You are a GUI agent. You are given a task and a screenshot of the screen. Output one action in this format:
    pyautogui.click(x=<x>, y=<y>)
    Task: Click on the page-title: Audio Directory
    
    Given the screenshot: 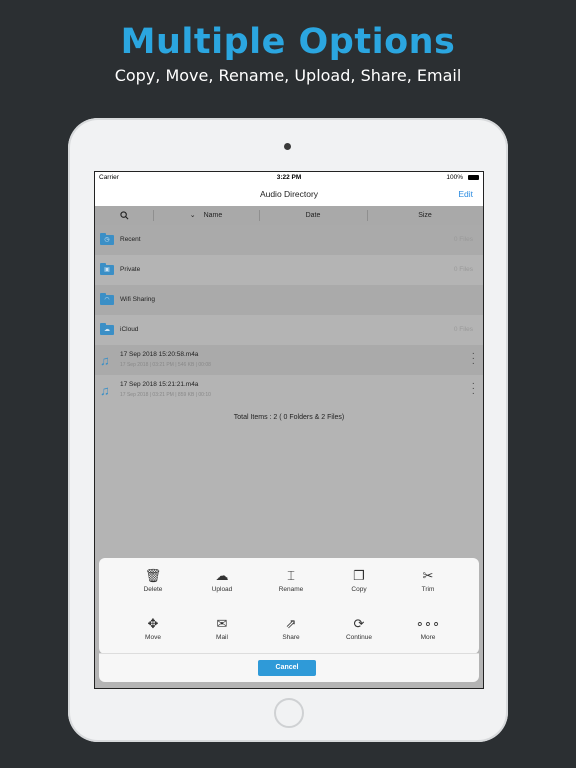 What is the action you would take?
    pyautogui.click(x=289, y=194)
    